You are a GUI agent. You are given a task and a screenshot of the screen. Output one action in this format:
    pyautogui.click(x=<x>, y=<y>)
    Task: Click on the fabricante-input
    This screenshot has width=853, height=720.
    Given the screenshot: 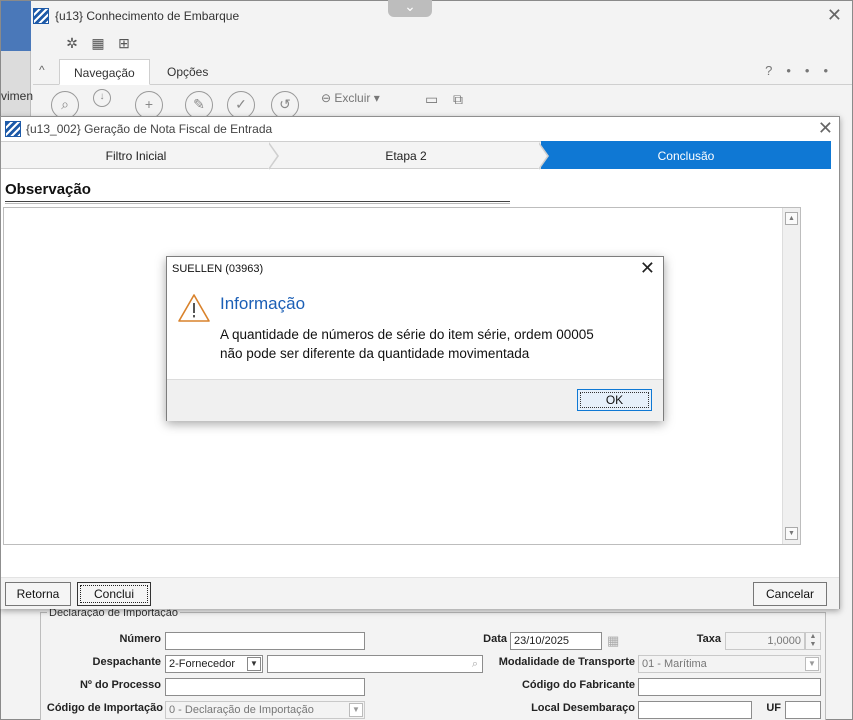 What is the action you would take?
    pyautogui.click(x=729, y=687)
    